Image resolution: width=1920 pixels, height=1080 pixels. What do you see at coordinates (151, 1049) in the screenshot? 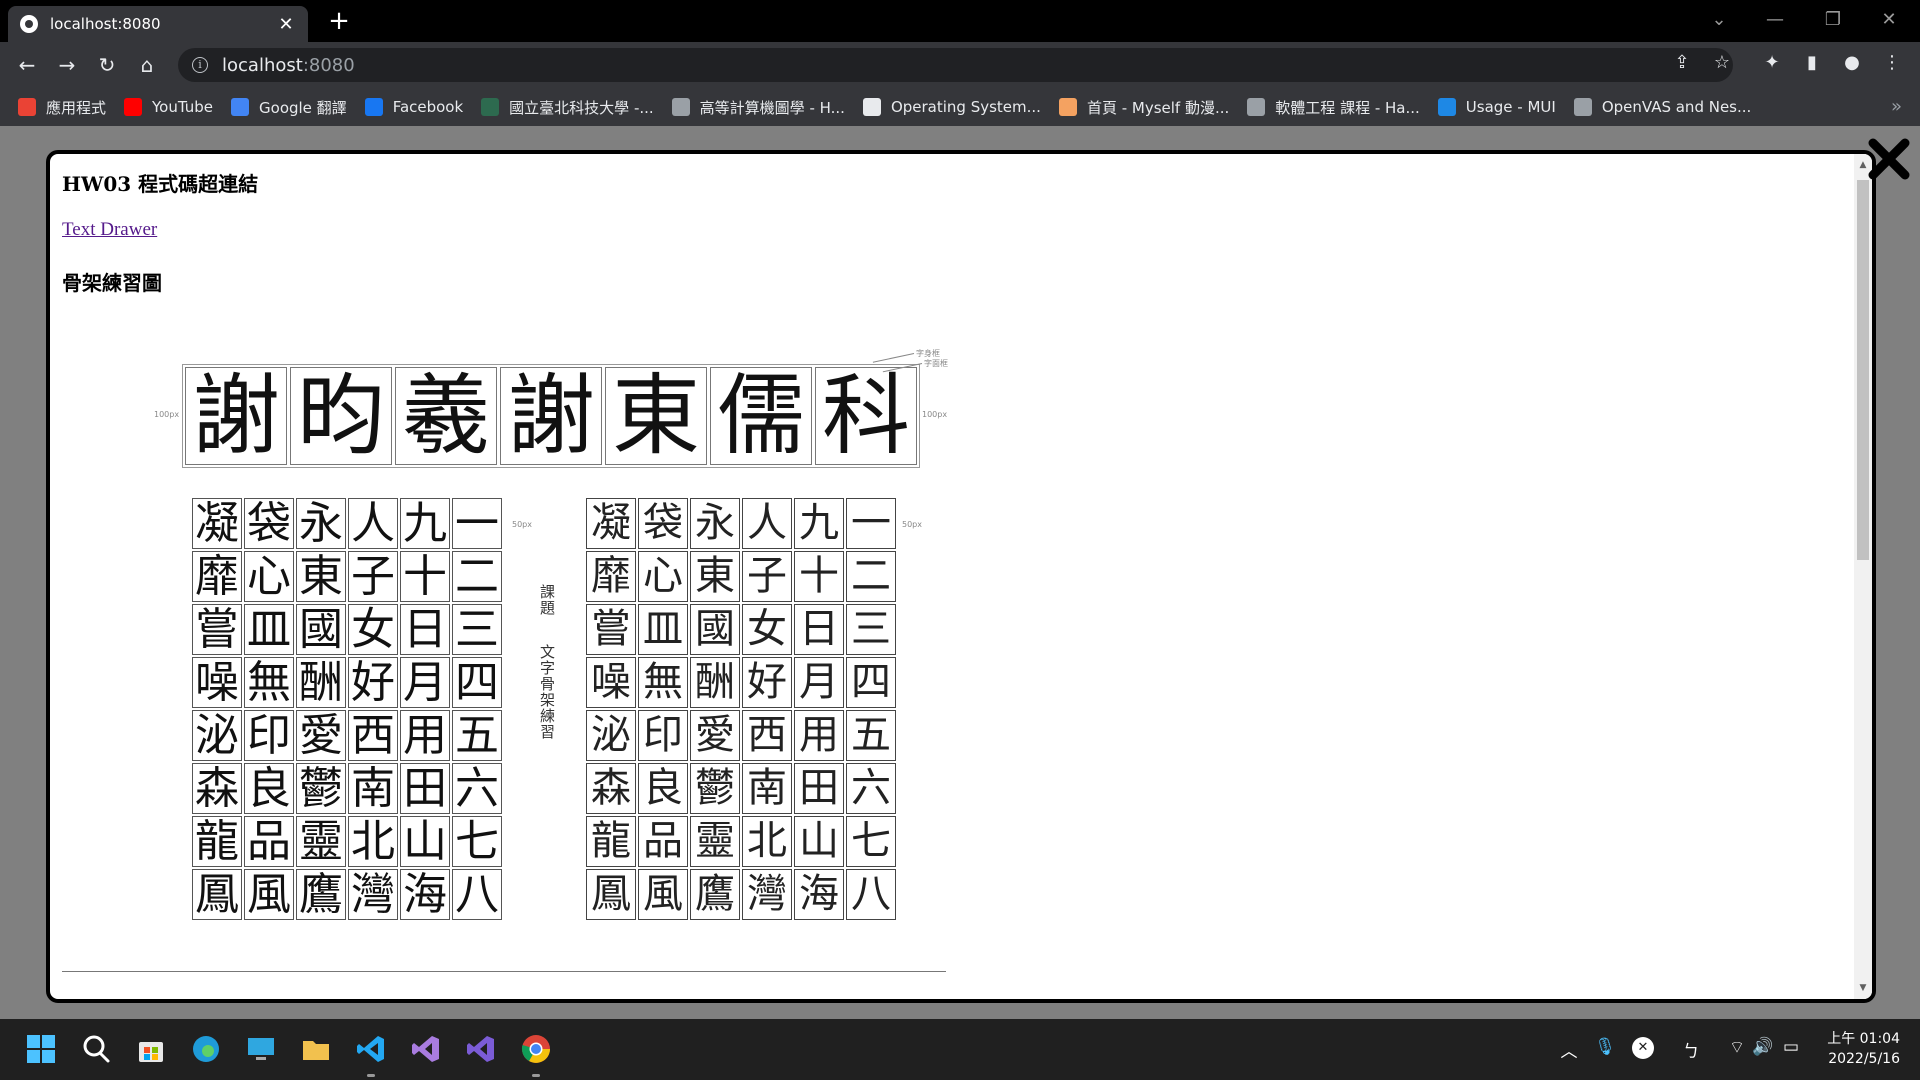
I see `store-icon` at bounding box center [151, 1049].